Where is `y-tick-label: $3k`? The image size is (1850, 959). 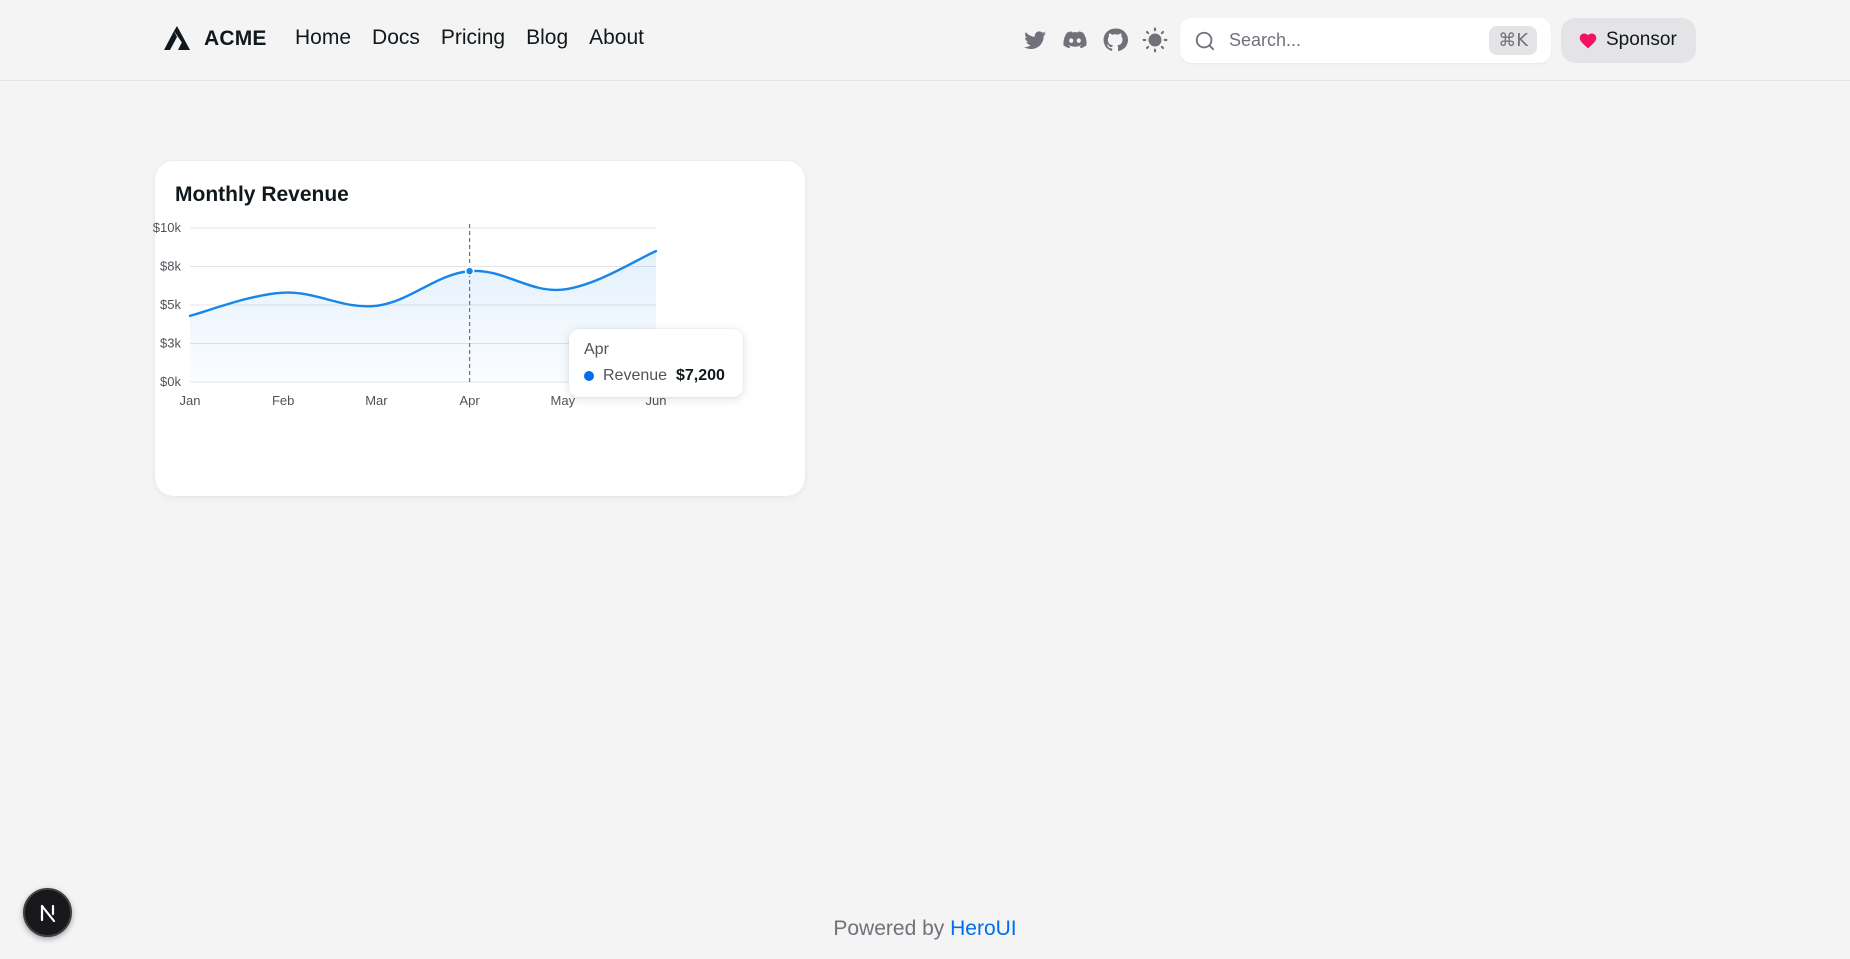
y-tick-label: $3k is located at coordinates (170, 343).